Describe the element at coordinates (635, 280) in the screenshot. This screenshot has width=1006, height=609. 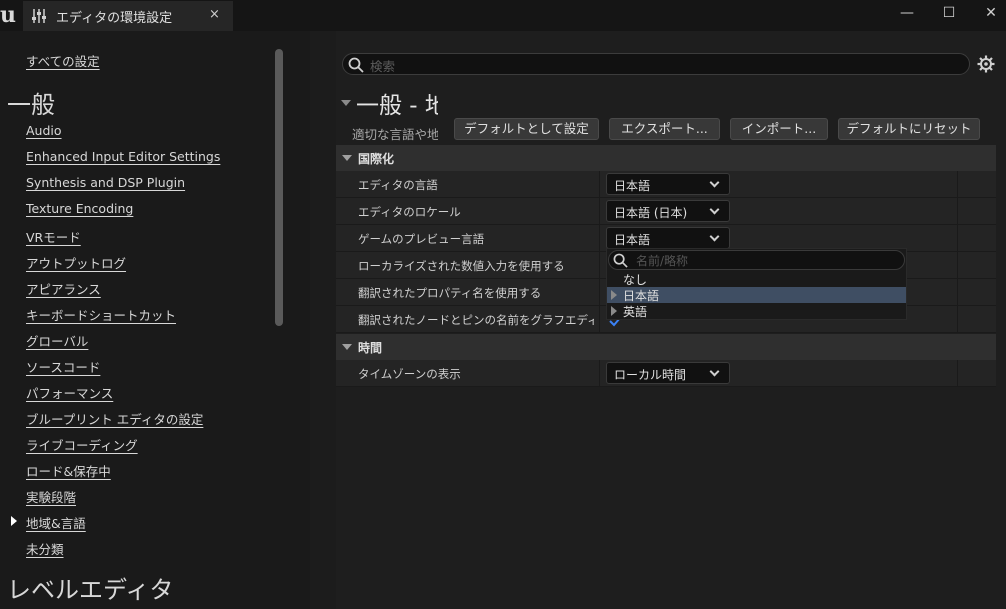
I see `option-label: なし` at that location.